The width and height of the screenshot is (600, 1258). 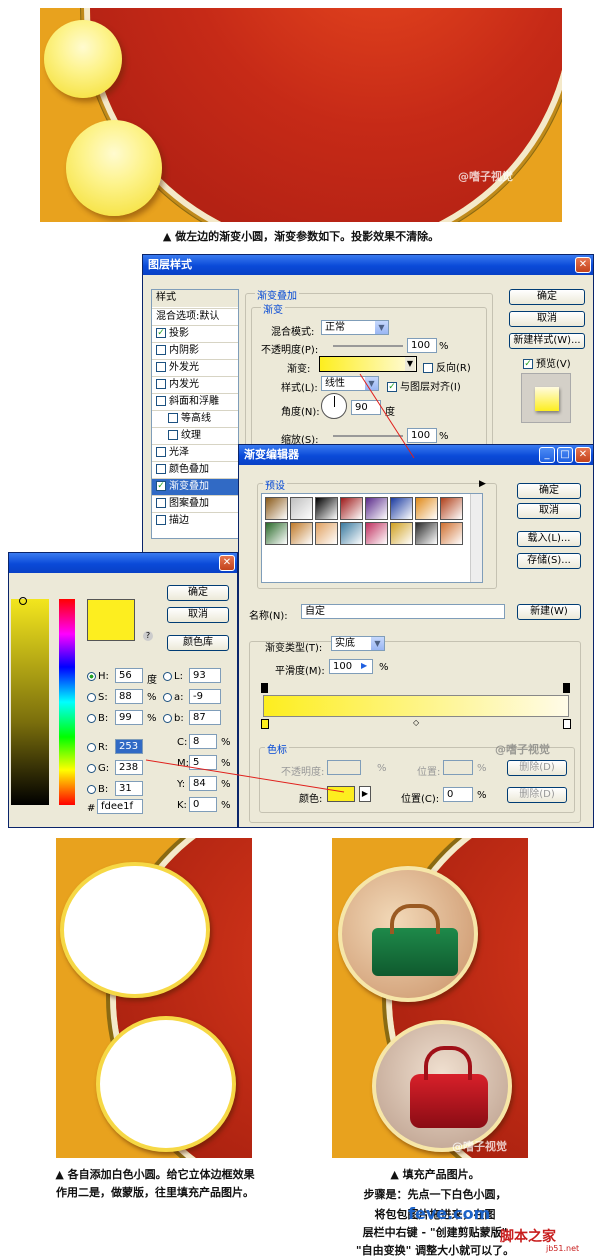 I want to click on green-bag-image, so click(x=408, y=934).